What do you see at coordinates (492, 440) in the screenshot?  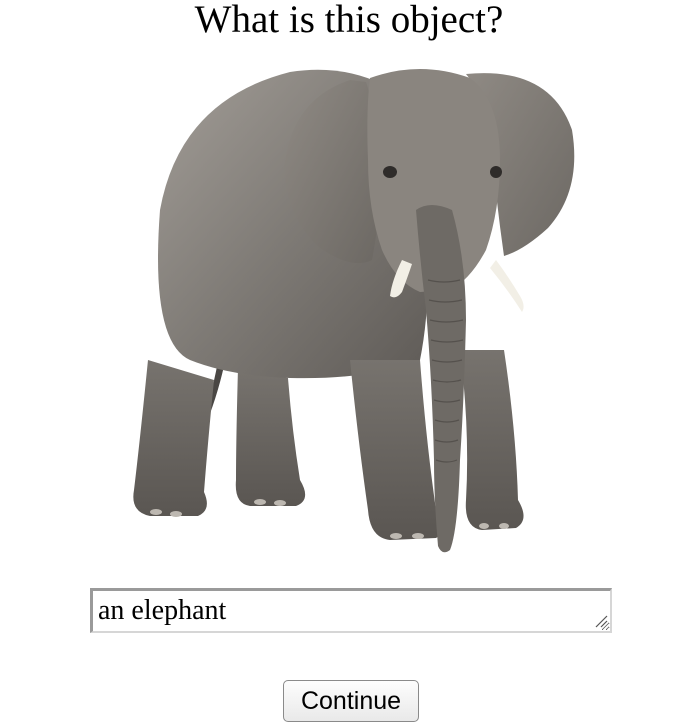 I see `front-right-leg` at bounding box center [492, 440].